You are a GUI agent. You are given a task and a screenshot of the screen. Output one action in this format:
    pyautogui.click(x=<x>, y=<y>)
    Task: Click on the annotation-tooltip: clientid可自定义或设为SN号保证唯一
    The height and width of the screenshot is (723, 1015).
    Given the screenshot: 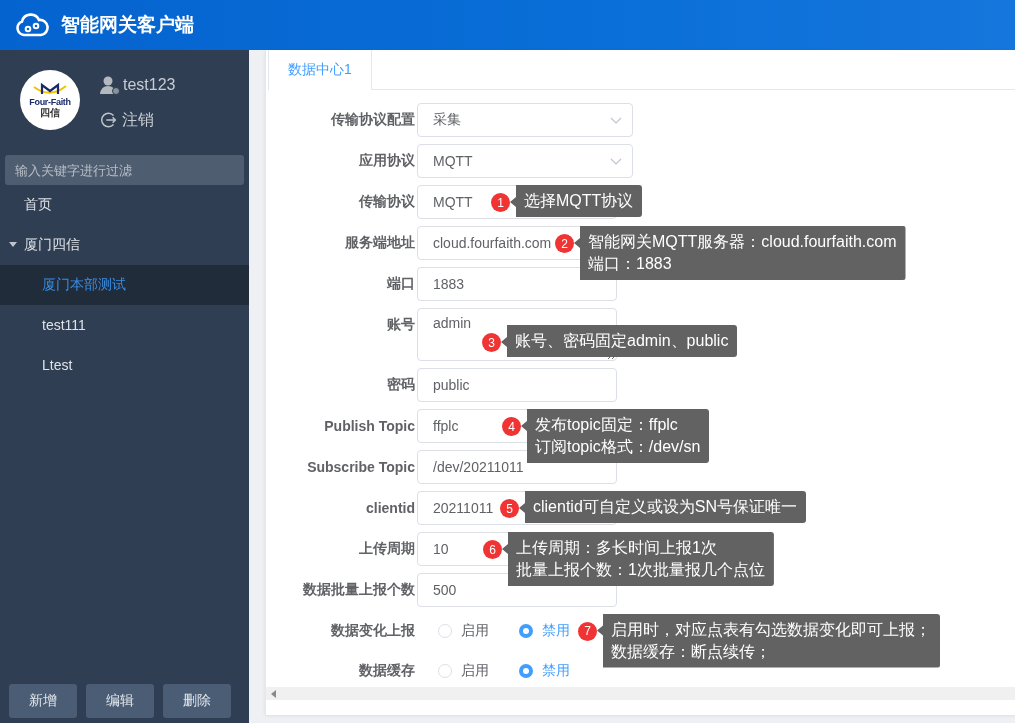 What is the action you would take?
    pyautogui.click(x=663, y=507)
    